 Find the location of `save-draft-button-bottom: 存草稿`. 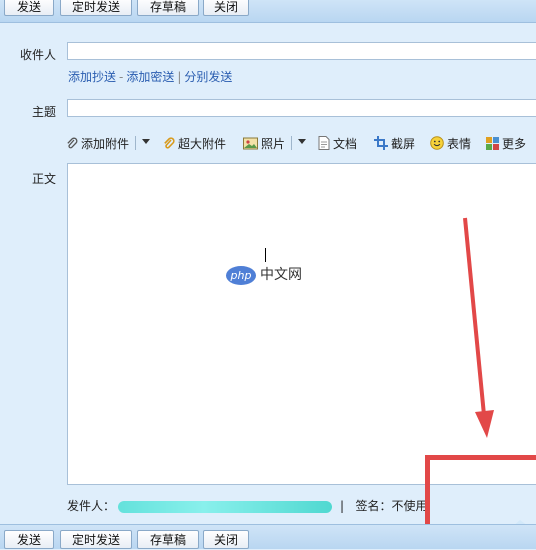

save-draft-button-bottom: 存草稿 is located at coordinates (168, 539).